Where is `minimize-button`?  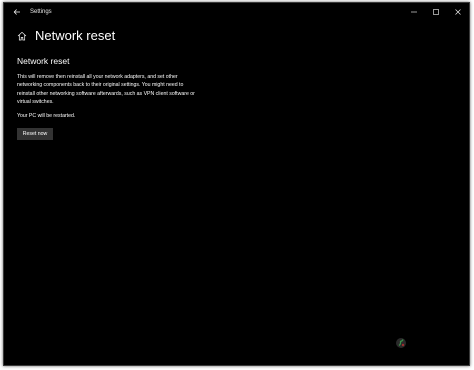
minimize-button is located at coordinates (414, 12).